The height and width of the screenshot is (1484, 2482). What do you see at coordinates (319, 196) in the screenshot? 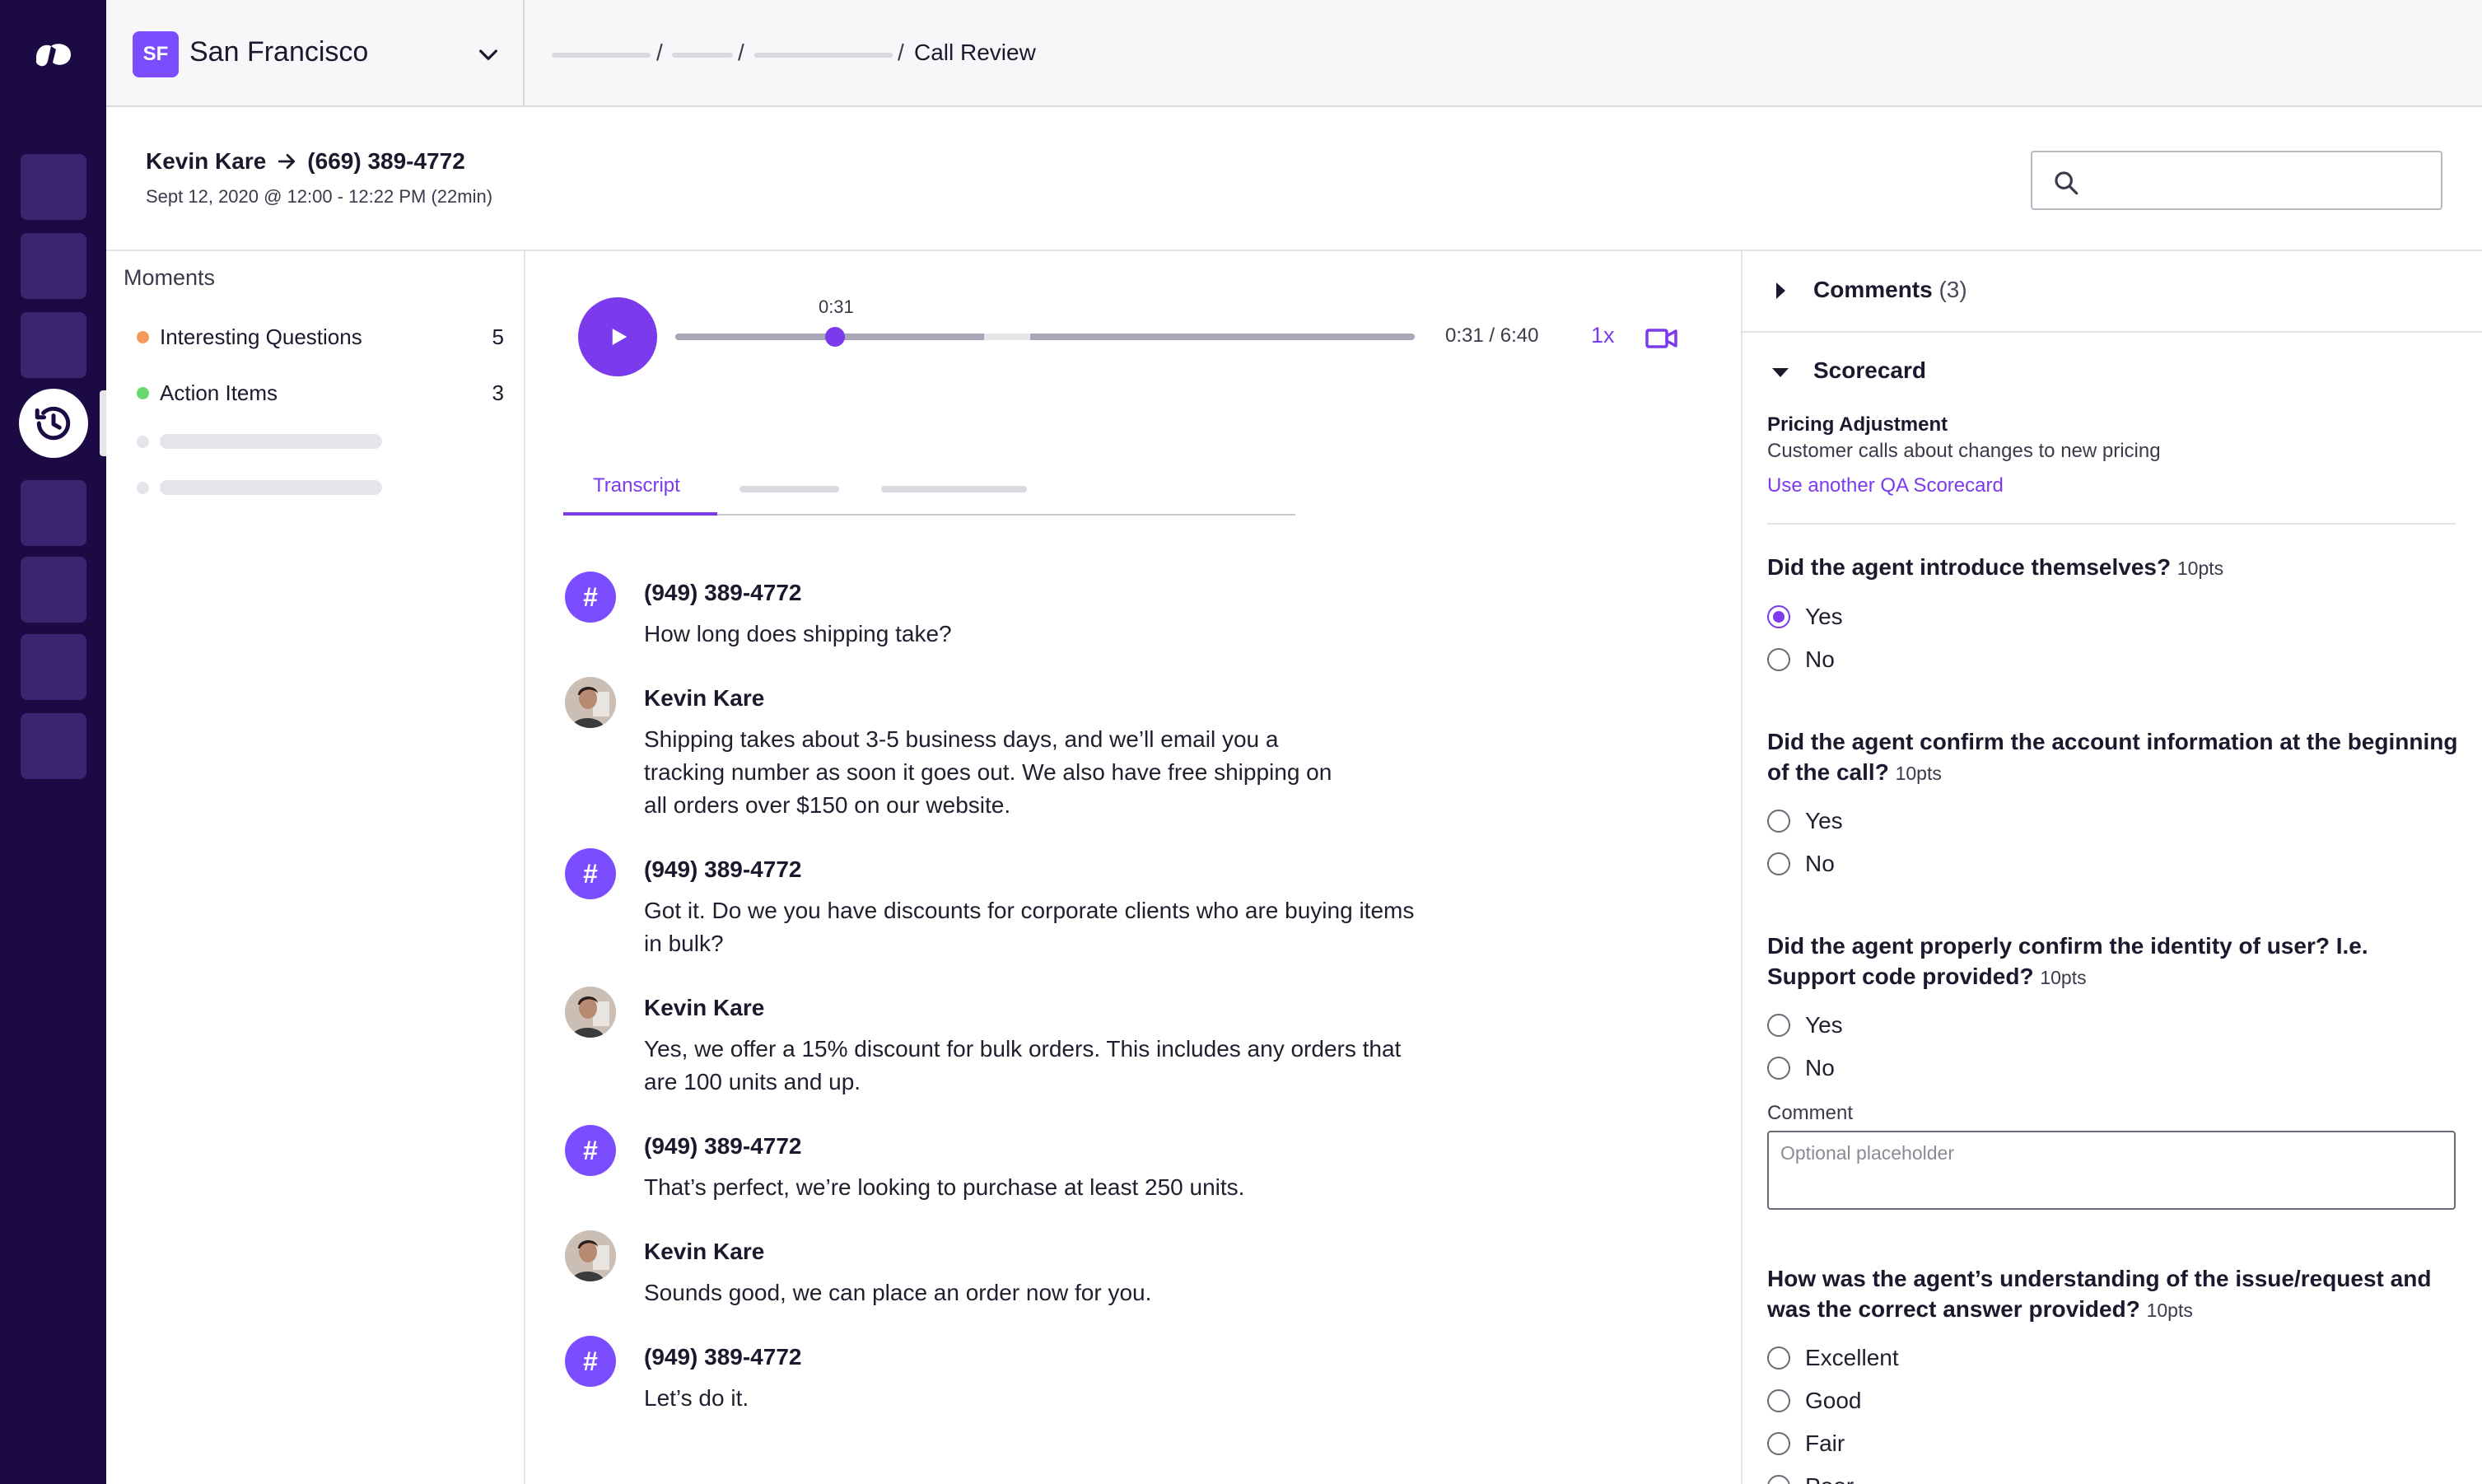
I see `call-meta: Sept 12, 2020 @ 12:00 - 12:22 PM (22min)` at bounding box center [319, 196].